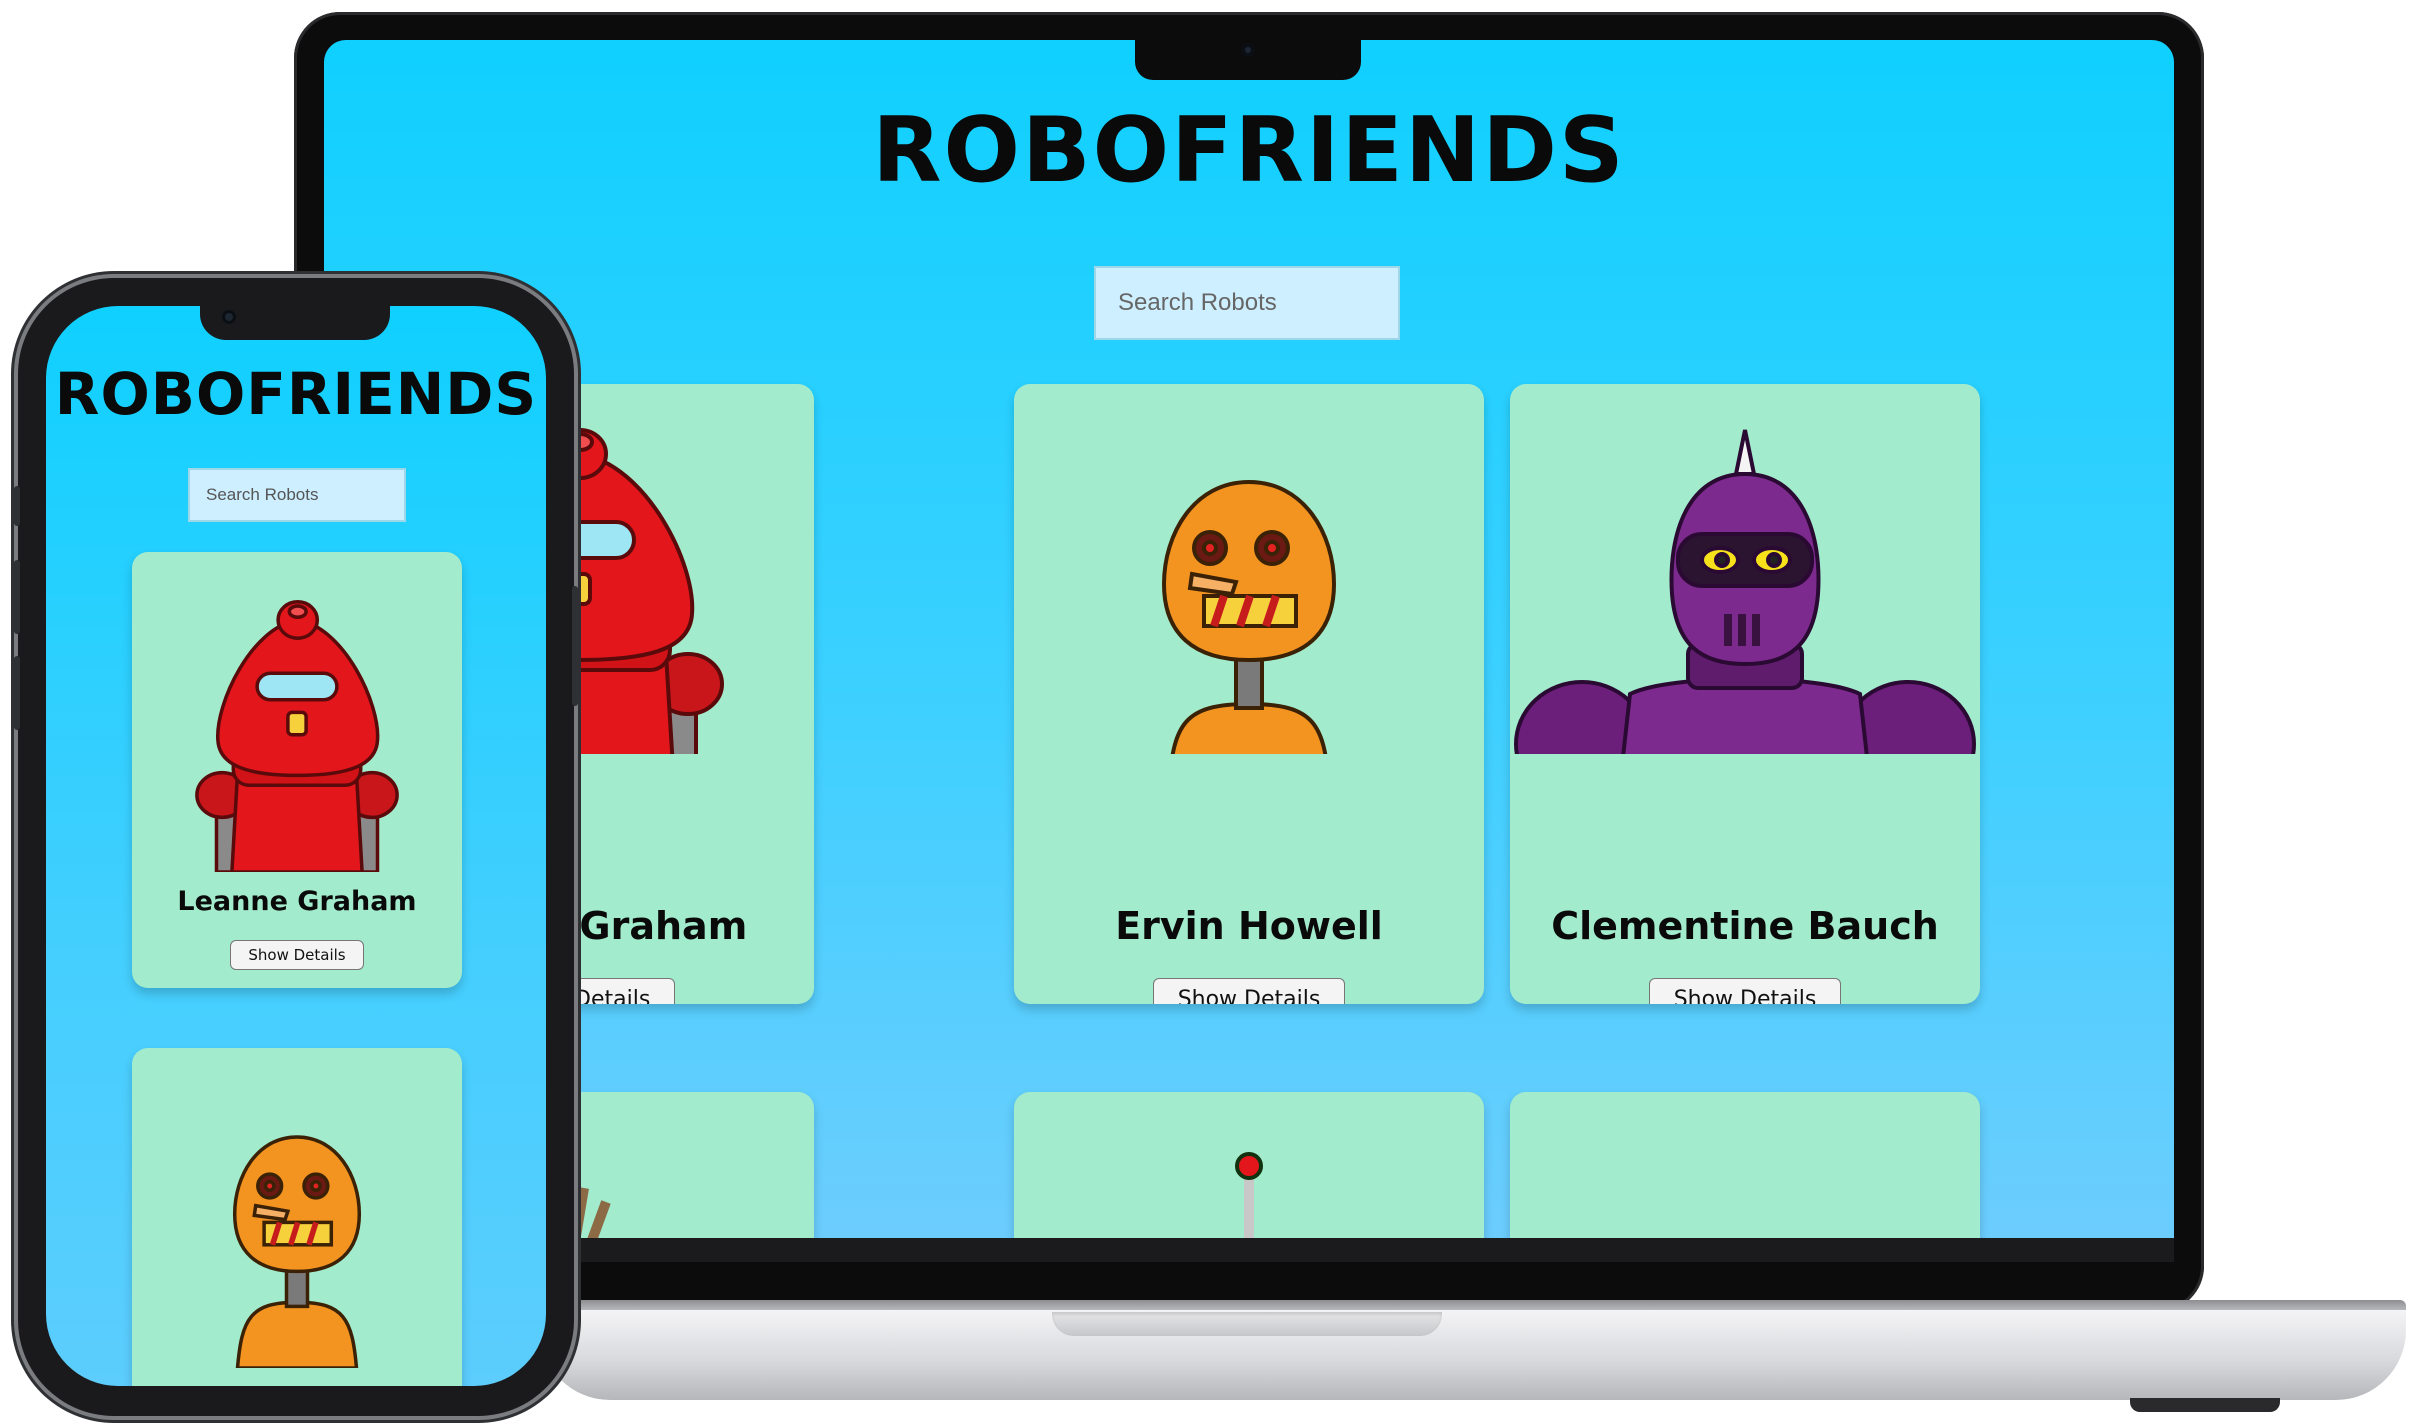 The height and width of the screenshot is (1423, 2412). I want to click on robot-name: Leanne Graham, so click(297, 901).